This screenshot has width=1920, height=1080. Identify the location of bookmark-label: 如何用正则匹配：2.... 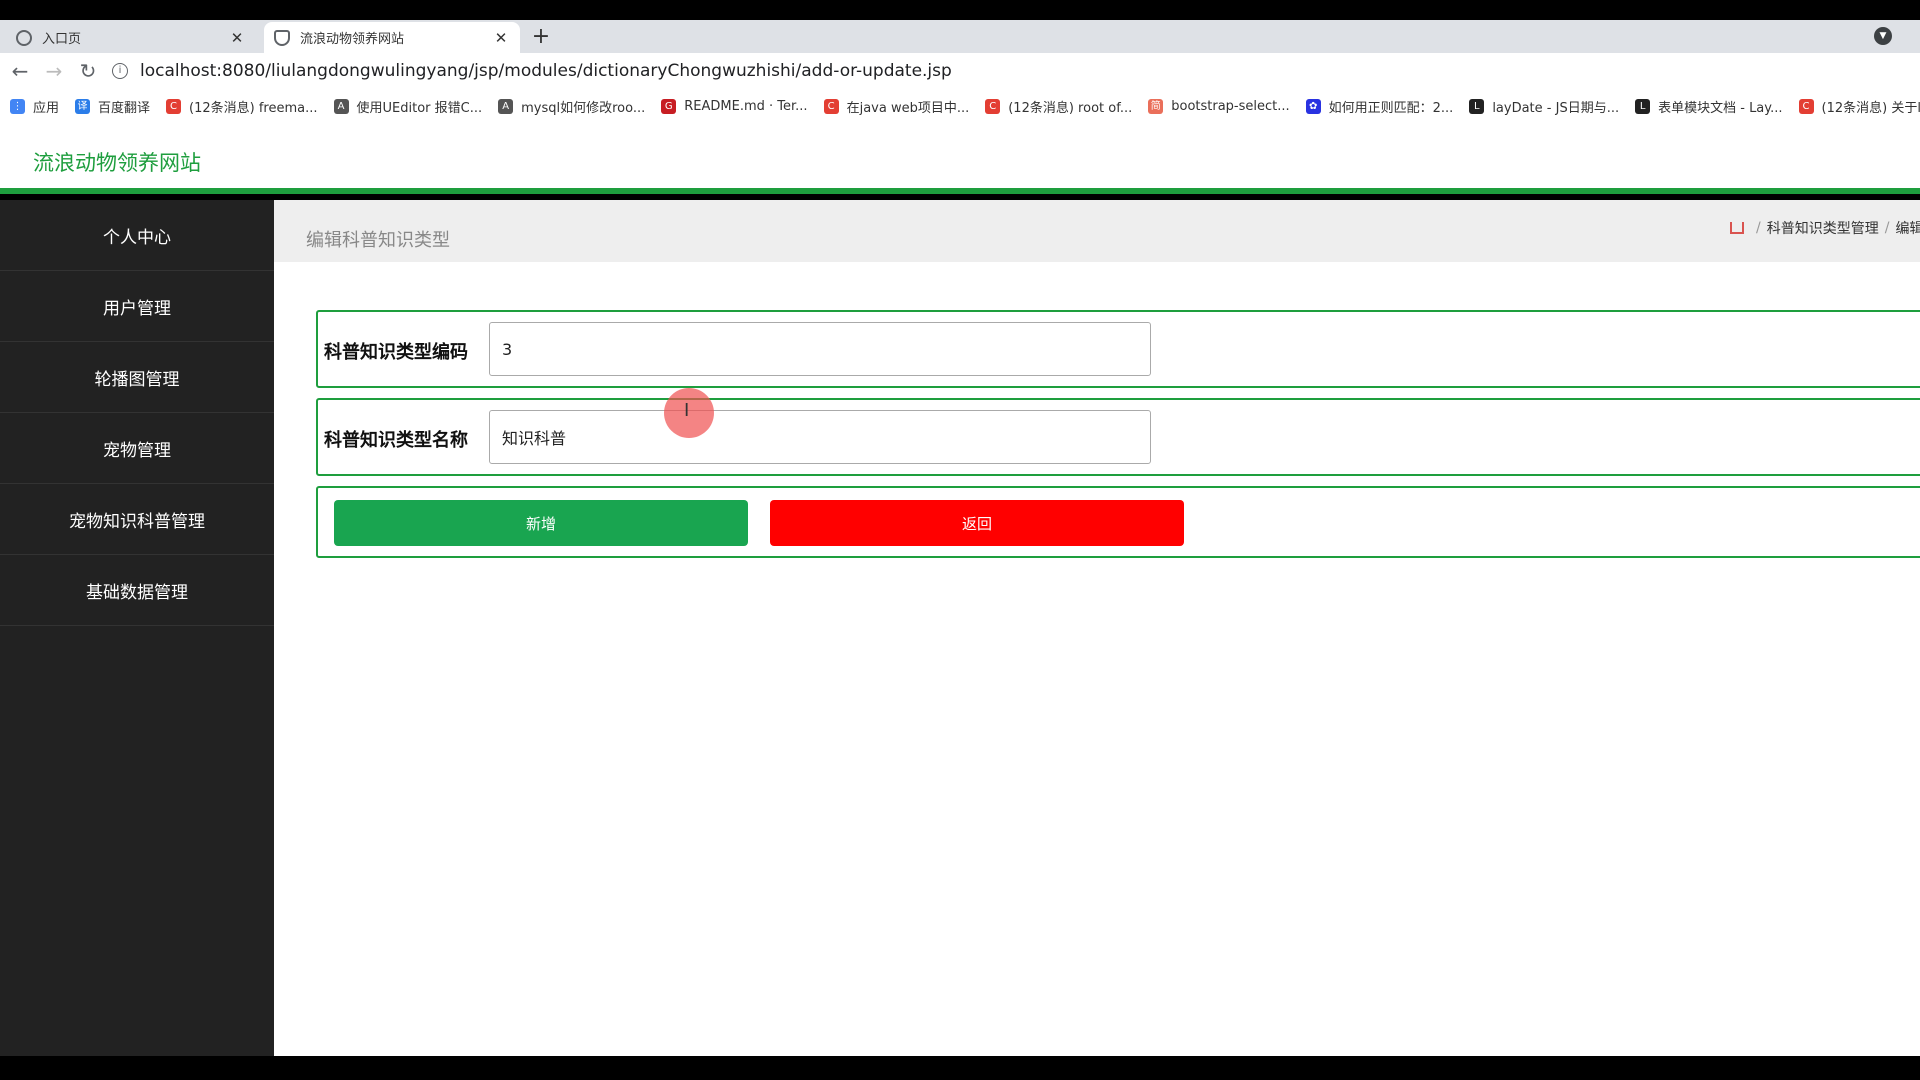
(1391, 108).